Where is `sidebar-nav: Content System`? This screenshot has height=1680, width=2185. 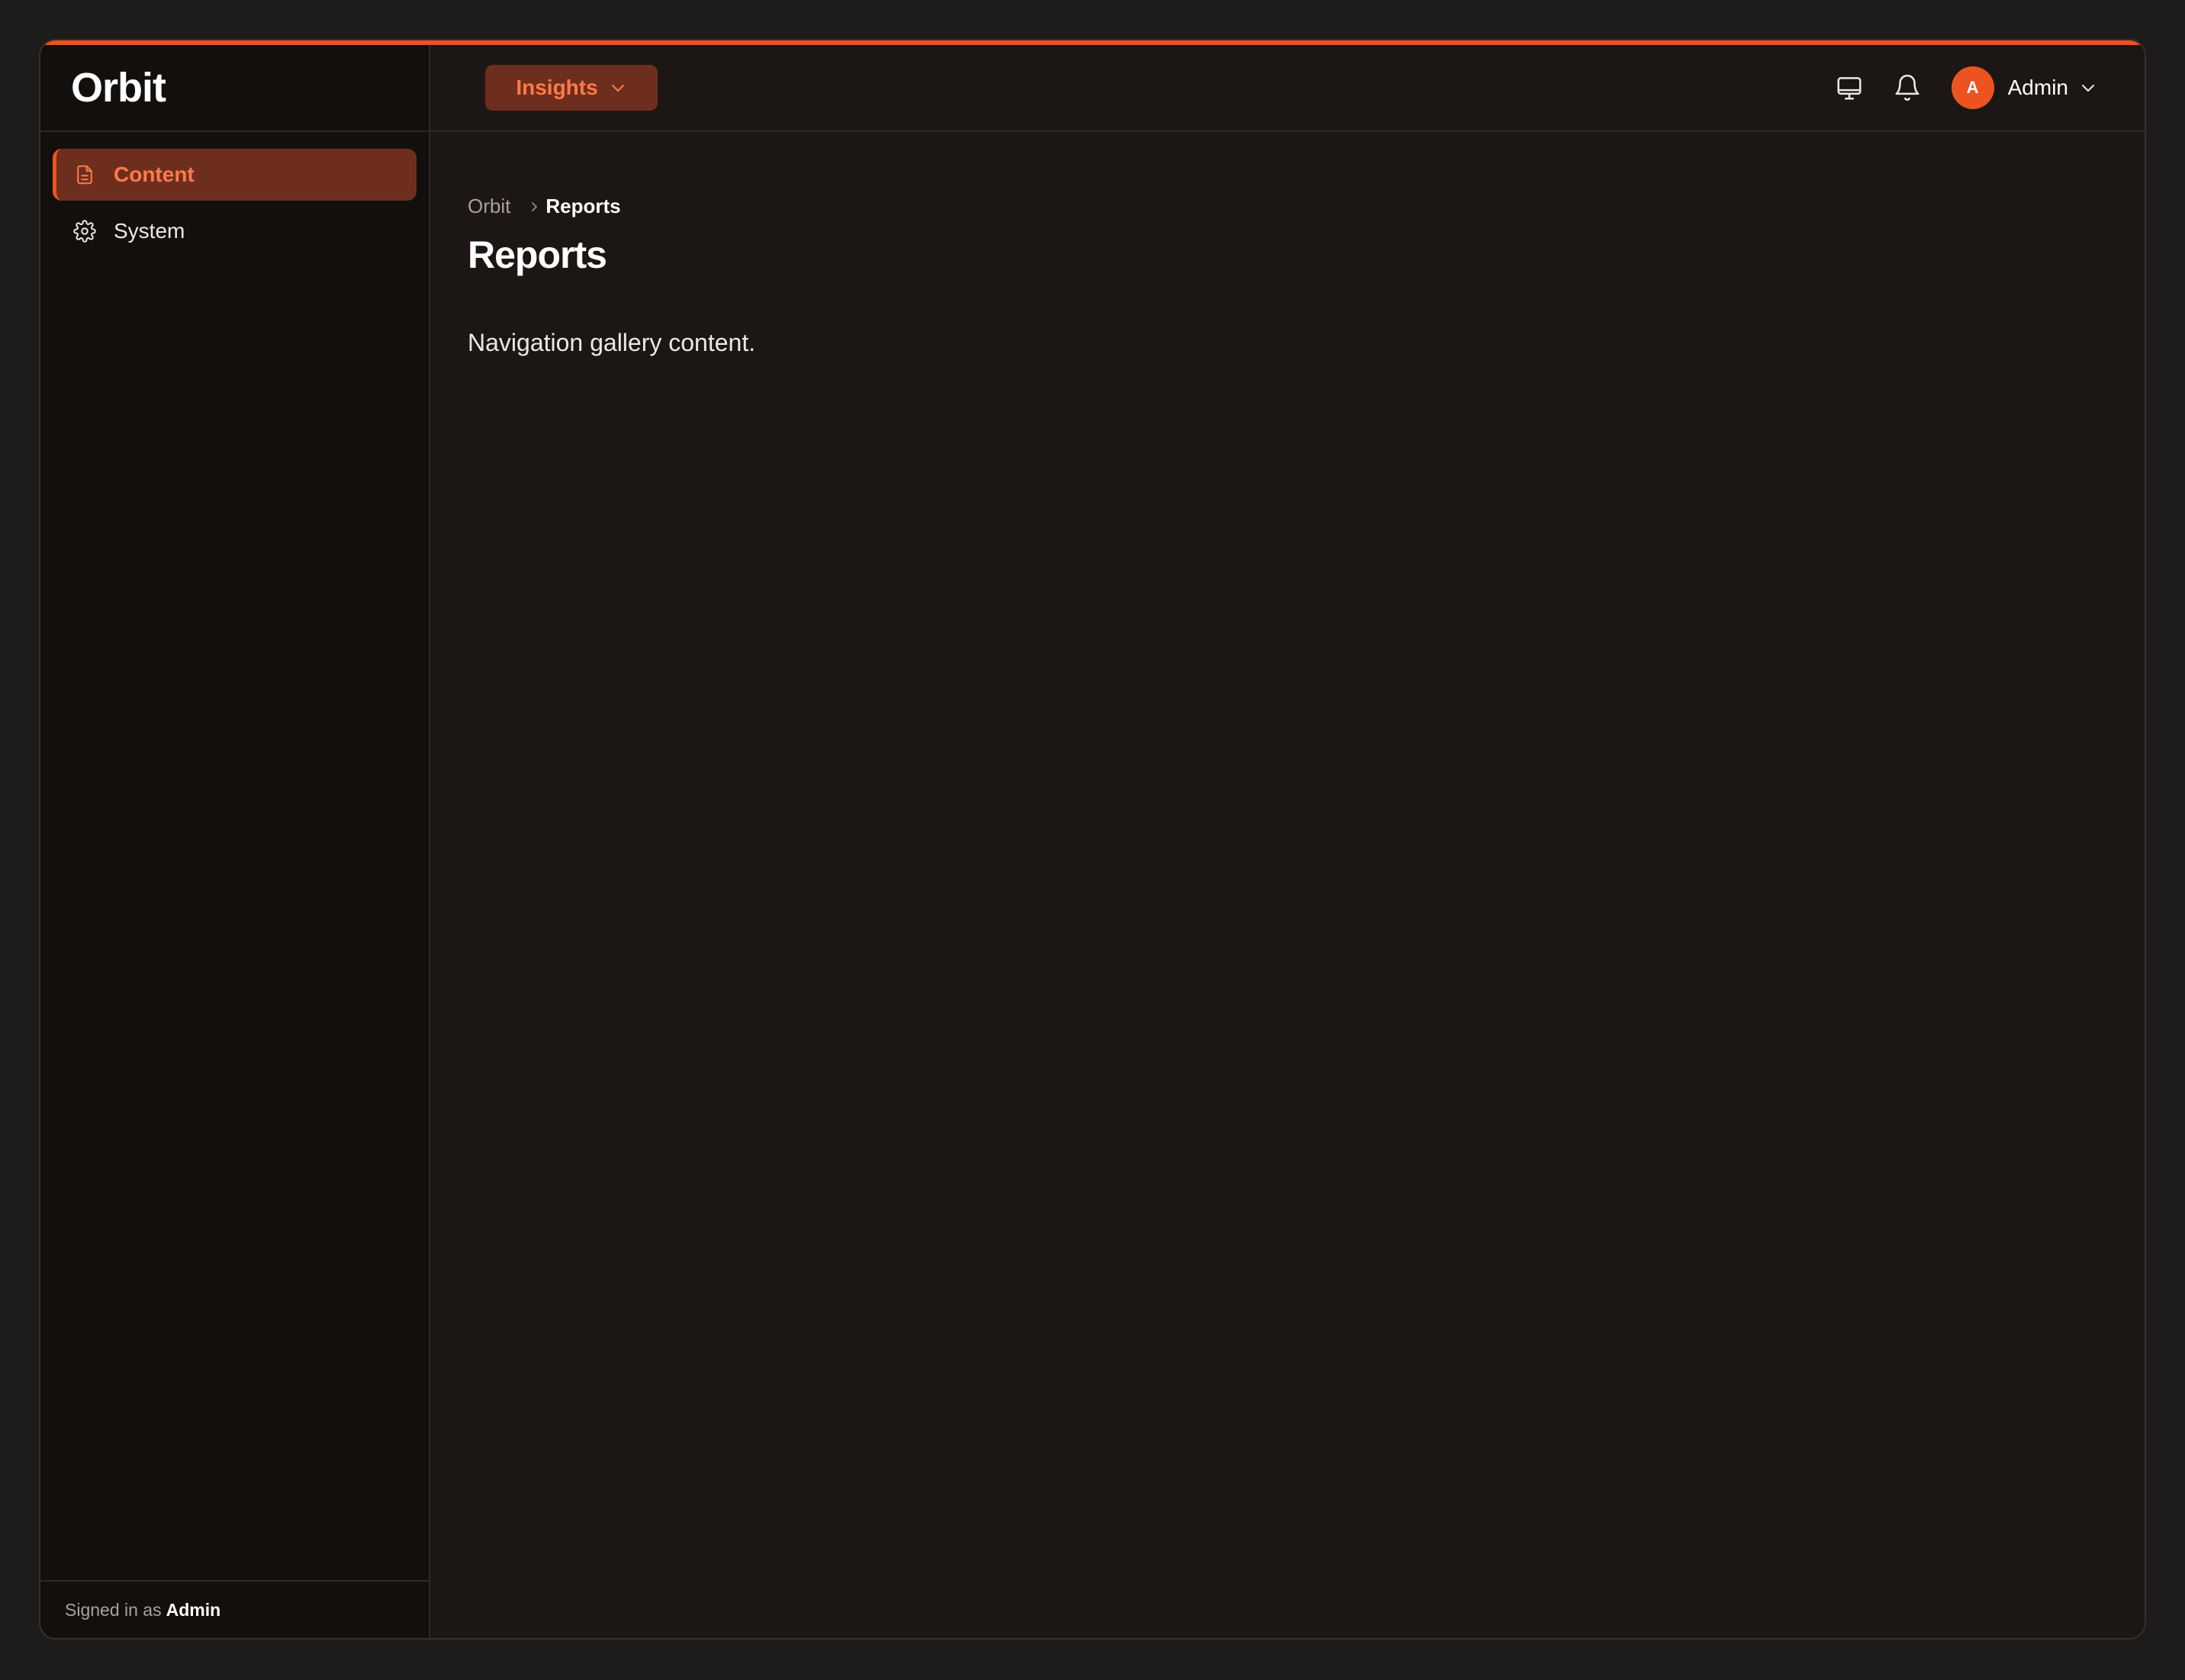 sidebar-nav: Content System is located at coordinates (235, 194).